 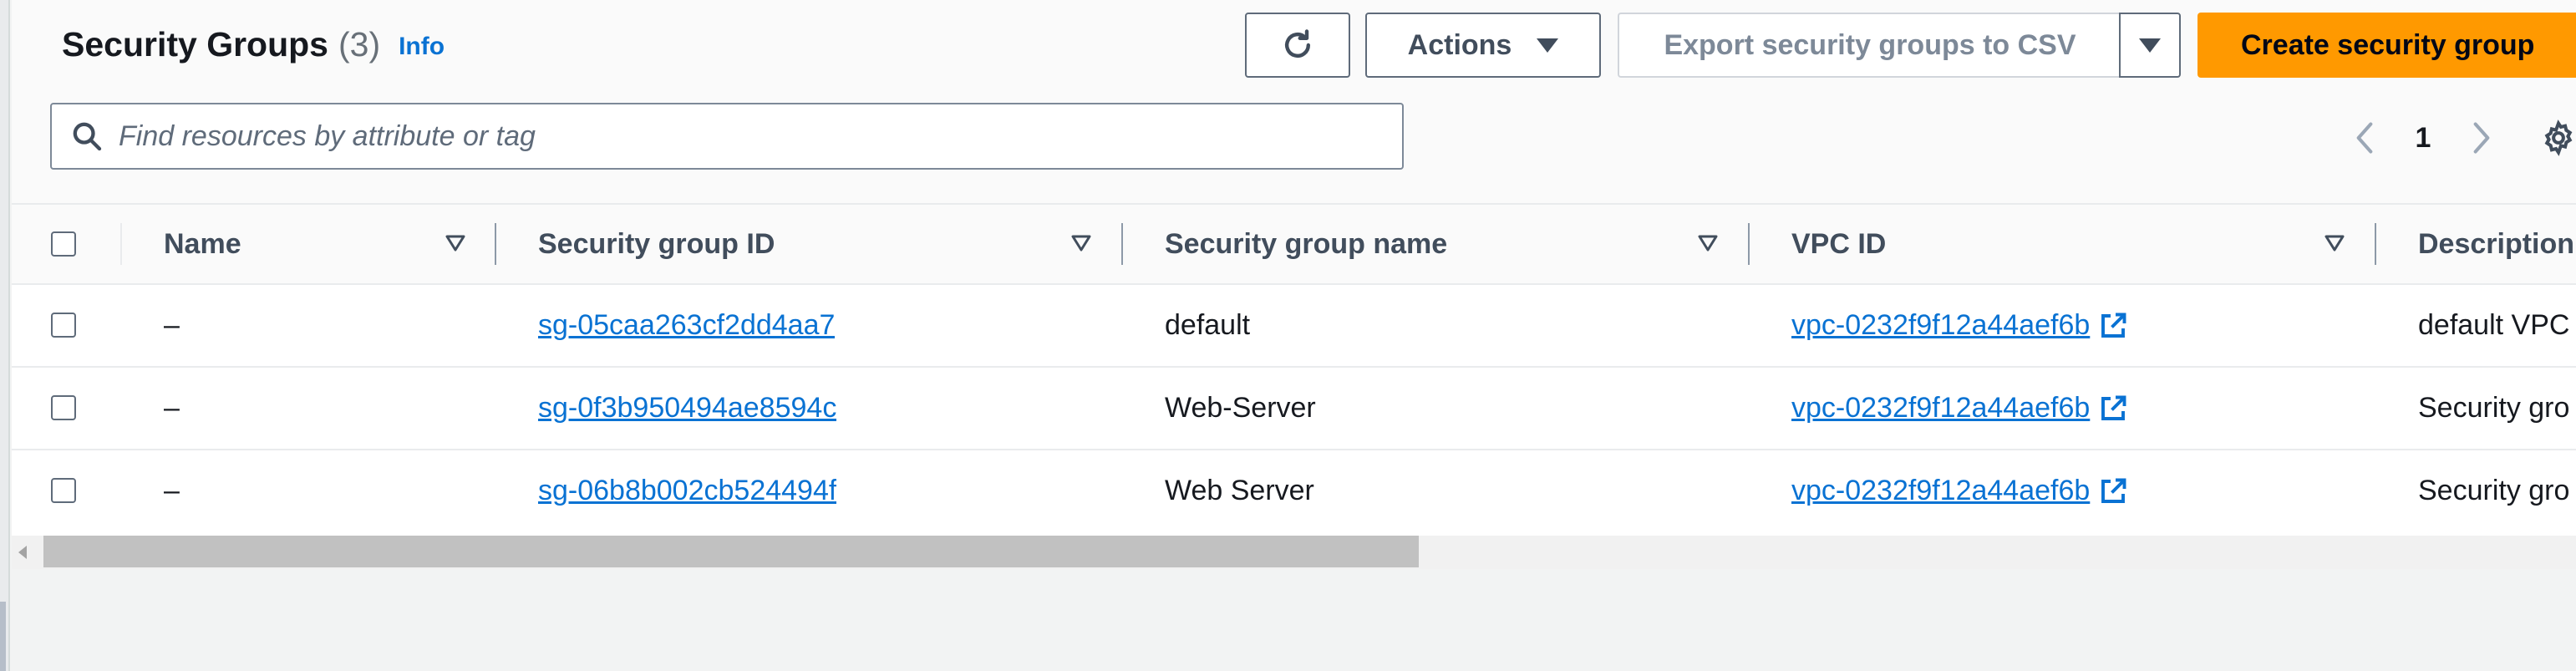 I want to click on cell-security-group-name: Web-Server, so click(x=1240, y=408).